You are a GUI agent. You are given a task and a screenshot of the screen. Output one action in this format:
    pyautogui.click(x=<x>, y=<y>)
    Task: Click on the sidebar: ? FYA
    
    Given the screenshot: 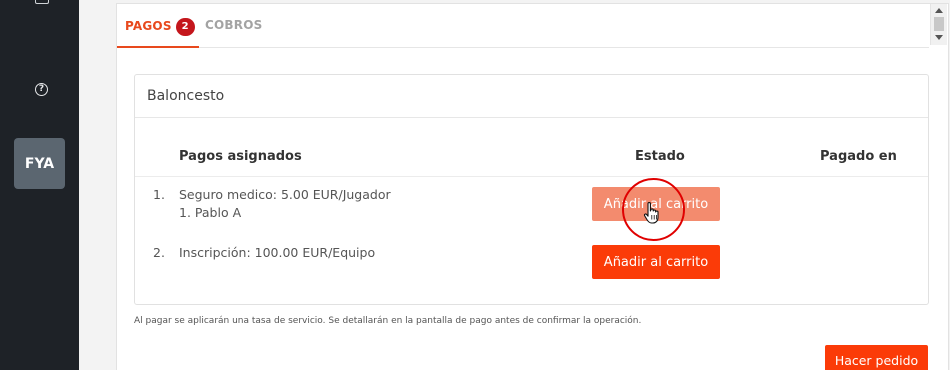 What is the action you would take?
    pyautogui.click(x=39, y=185)
    